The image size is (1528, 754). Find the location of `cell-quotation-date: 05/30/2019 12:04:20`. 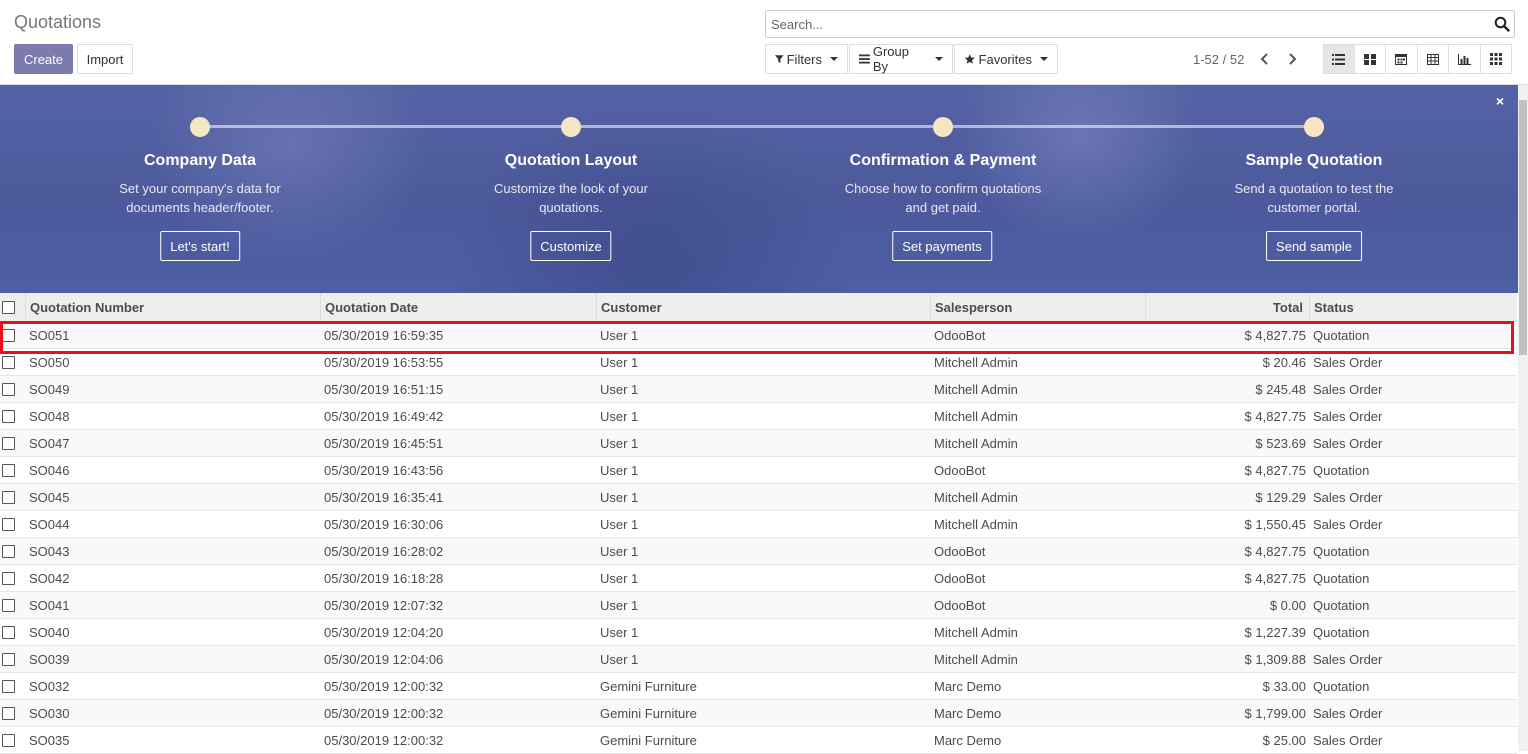

cell-quotation-date: 05/30/2019 12:04:20 is located at coordinates (384, 632).